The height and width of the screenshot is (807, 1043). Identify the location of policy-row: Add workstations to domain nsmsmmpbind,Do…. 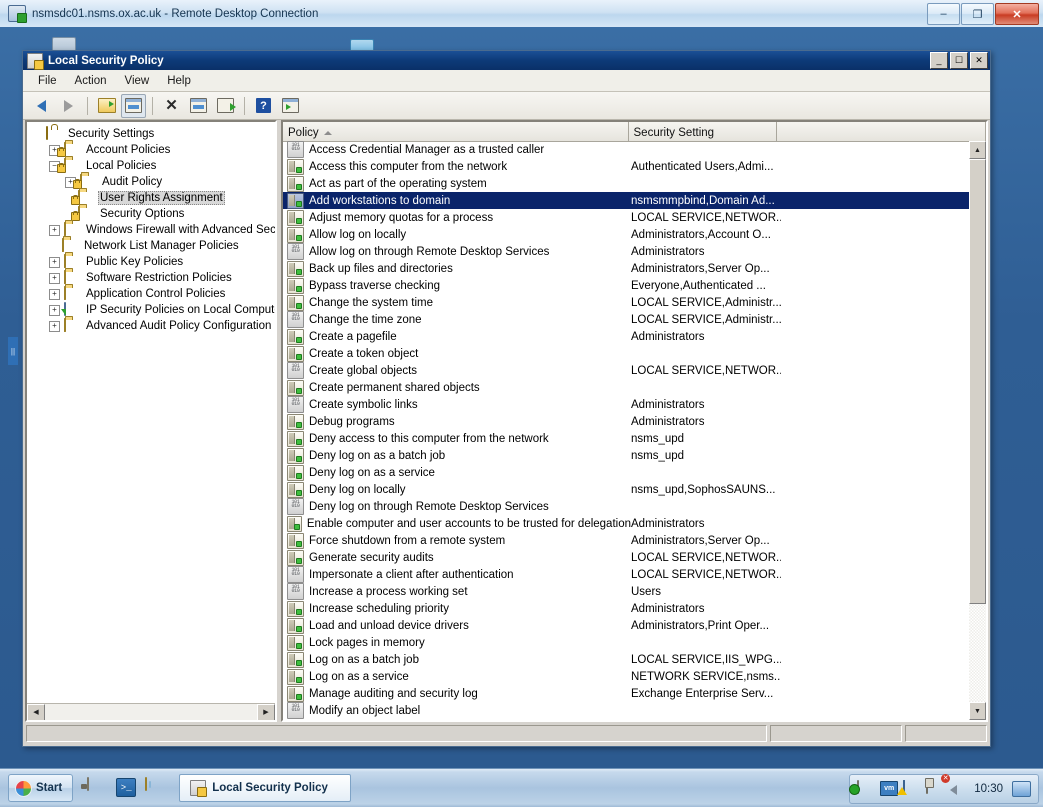
(626, 200).